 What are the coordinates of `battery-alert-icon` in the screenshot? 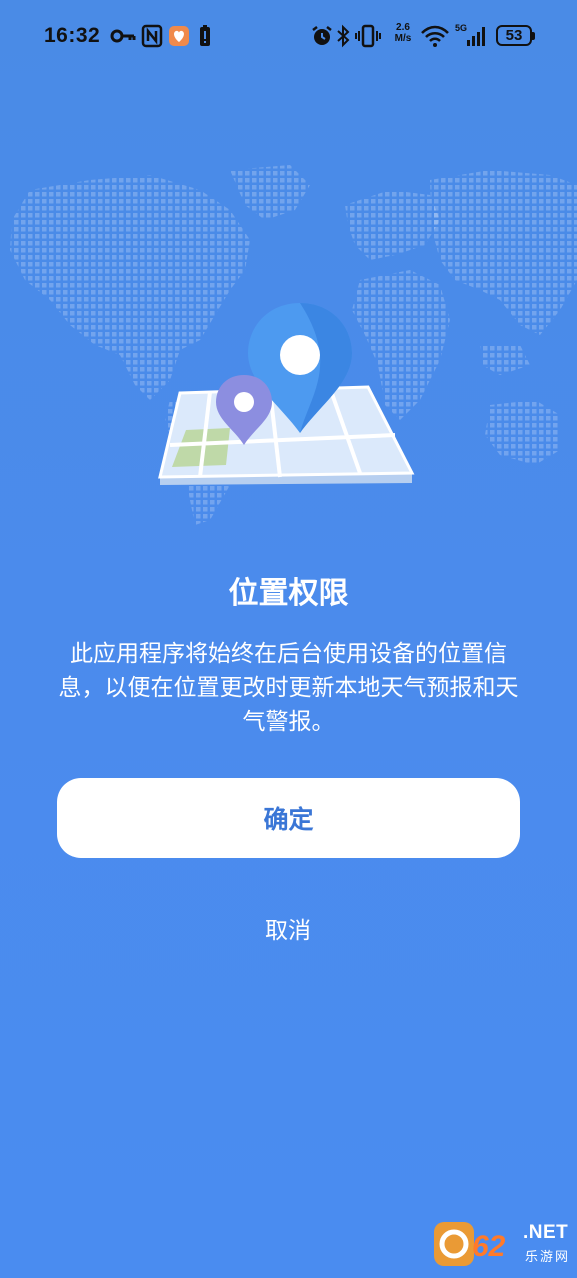 It's located at (205, 35).